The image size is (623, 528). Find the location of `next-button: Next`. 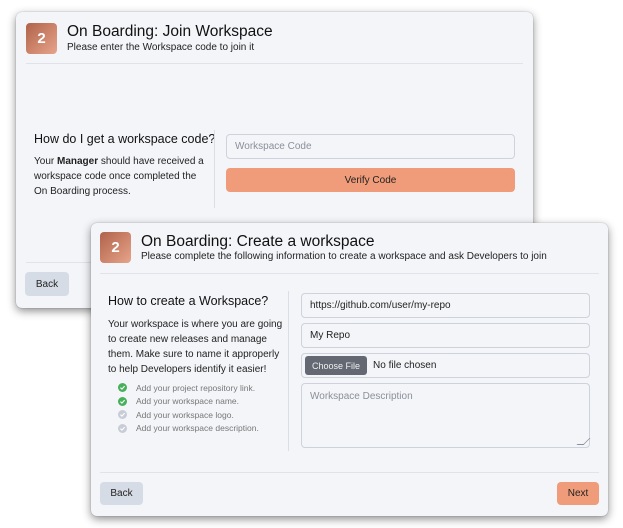

next-button: Next is located at coordinates (578, 493).